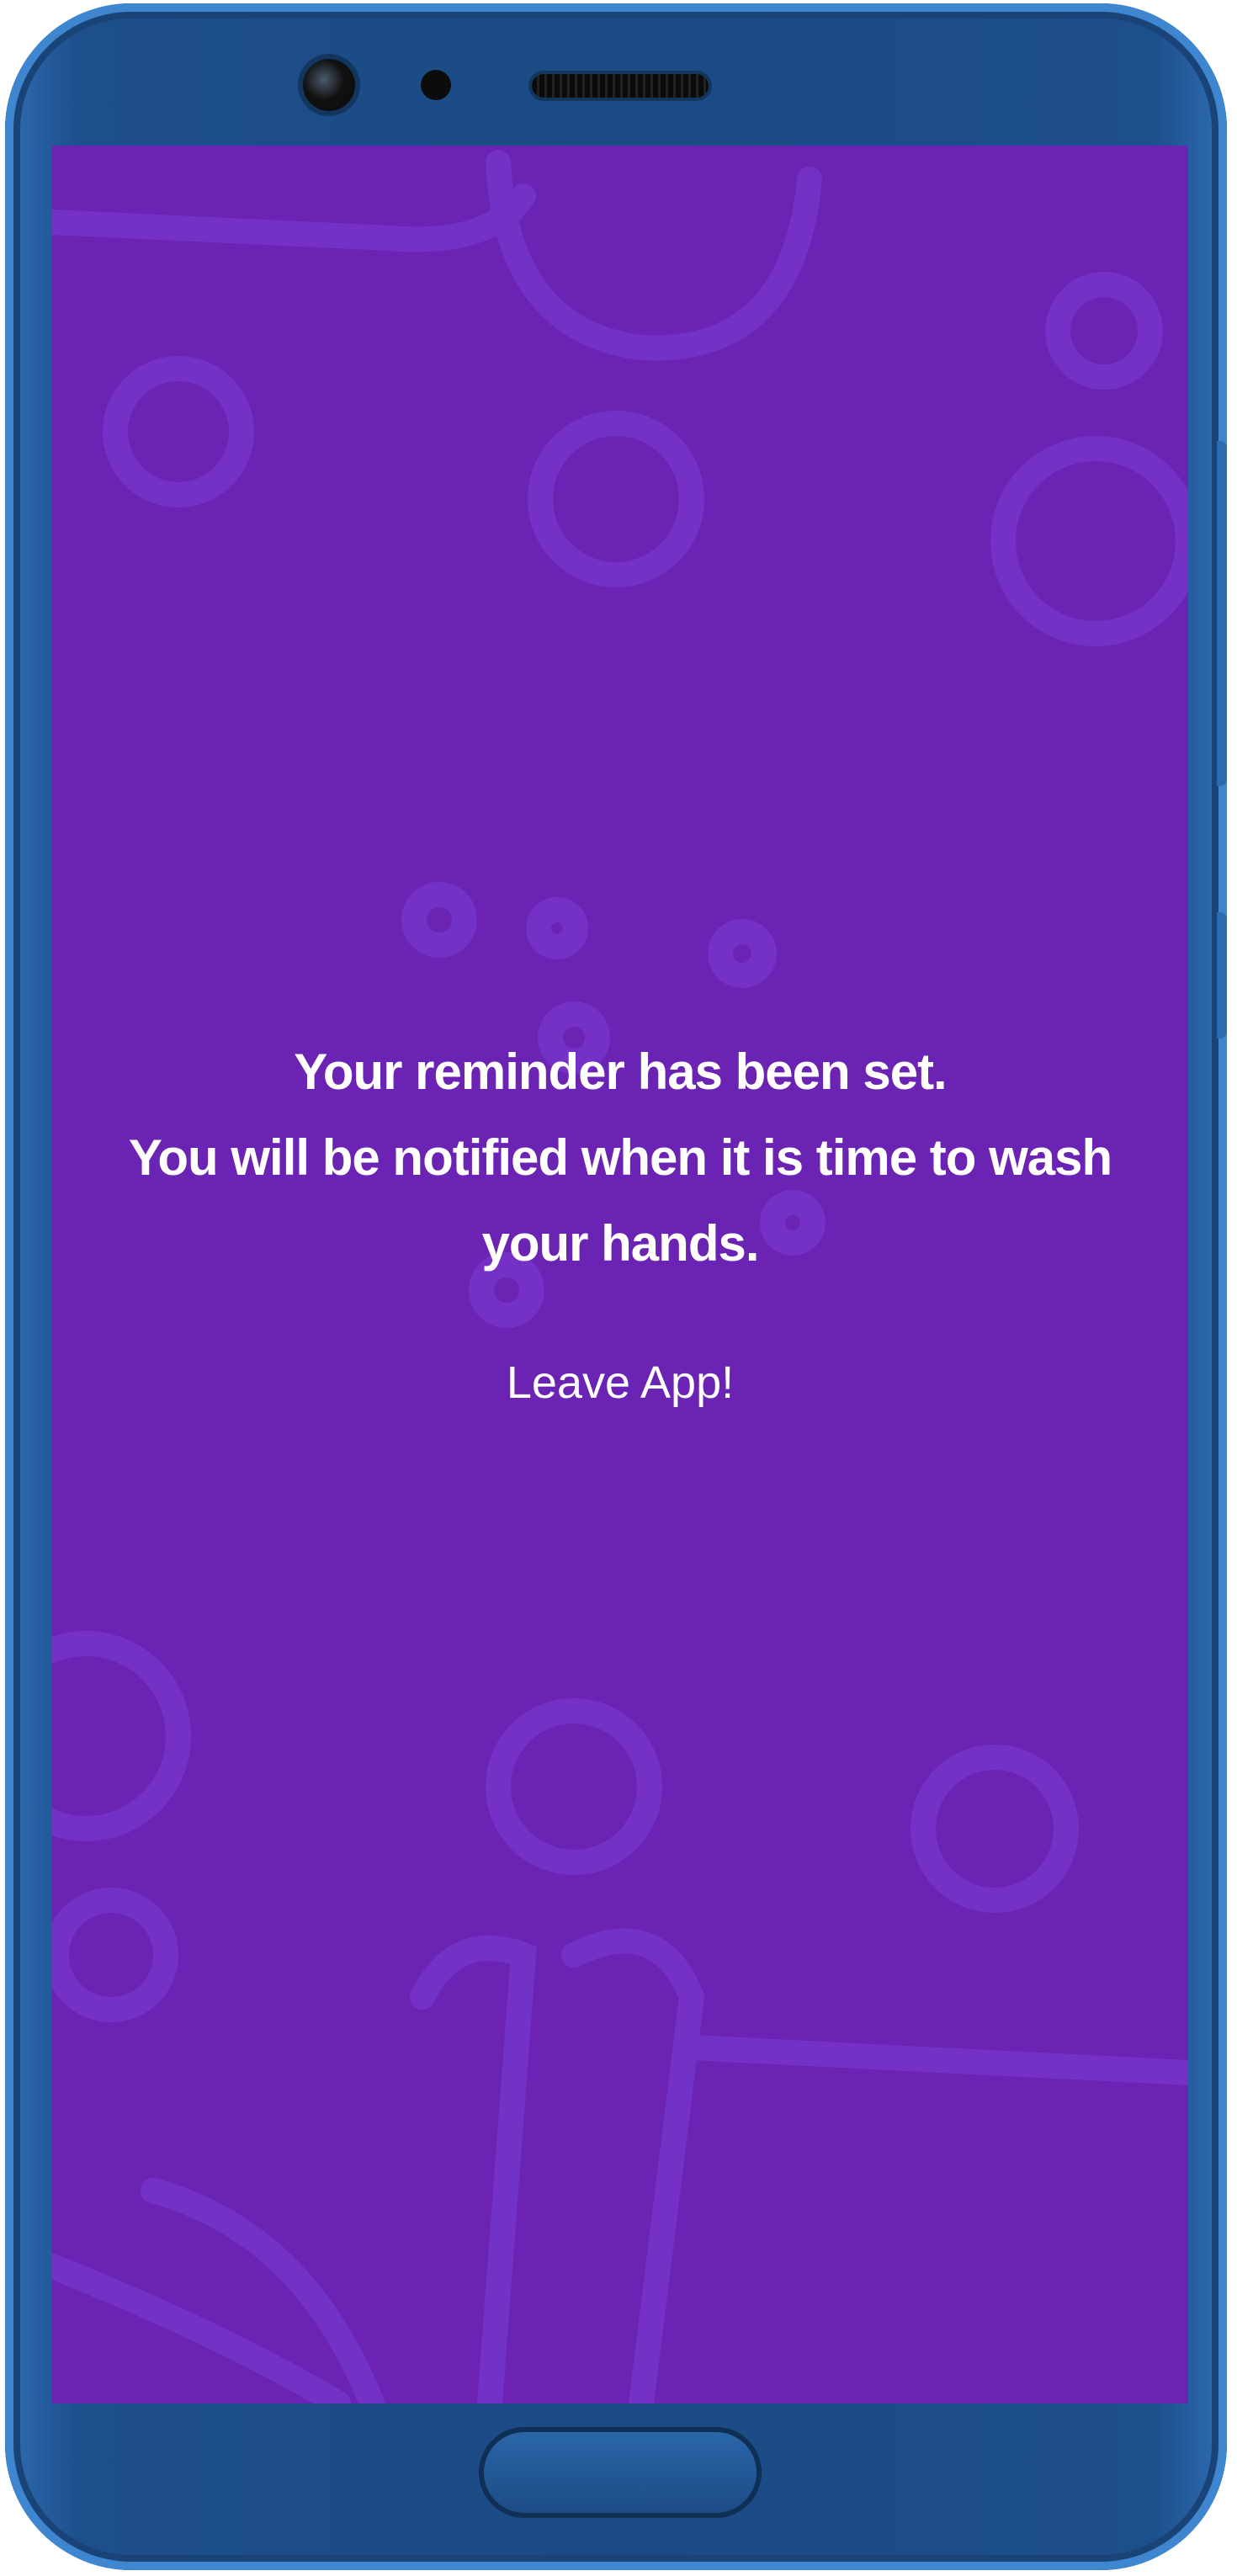 Image resolution: width=1237 pixels, height=2576 pixels. Describe the element at coordinates (620, 1072) in the screenshot. I see `message-line: Your reminder has been set.` at that location.